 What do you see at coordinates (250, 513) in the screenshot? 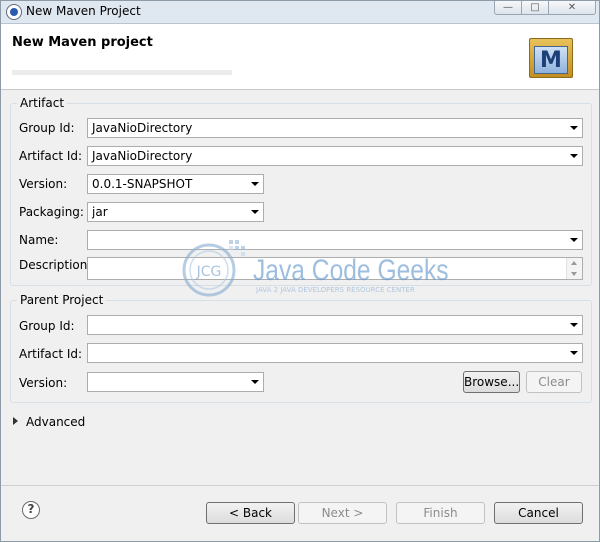
I see `back-button: < Back` at bounding box center [250, 513].